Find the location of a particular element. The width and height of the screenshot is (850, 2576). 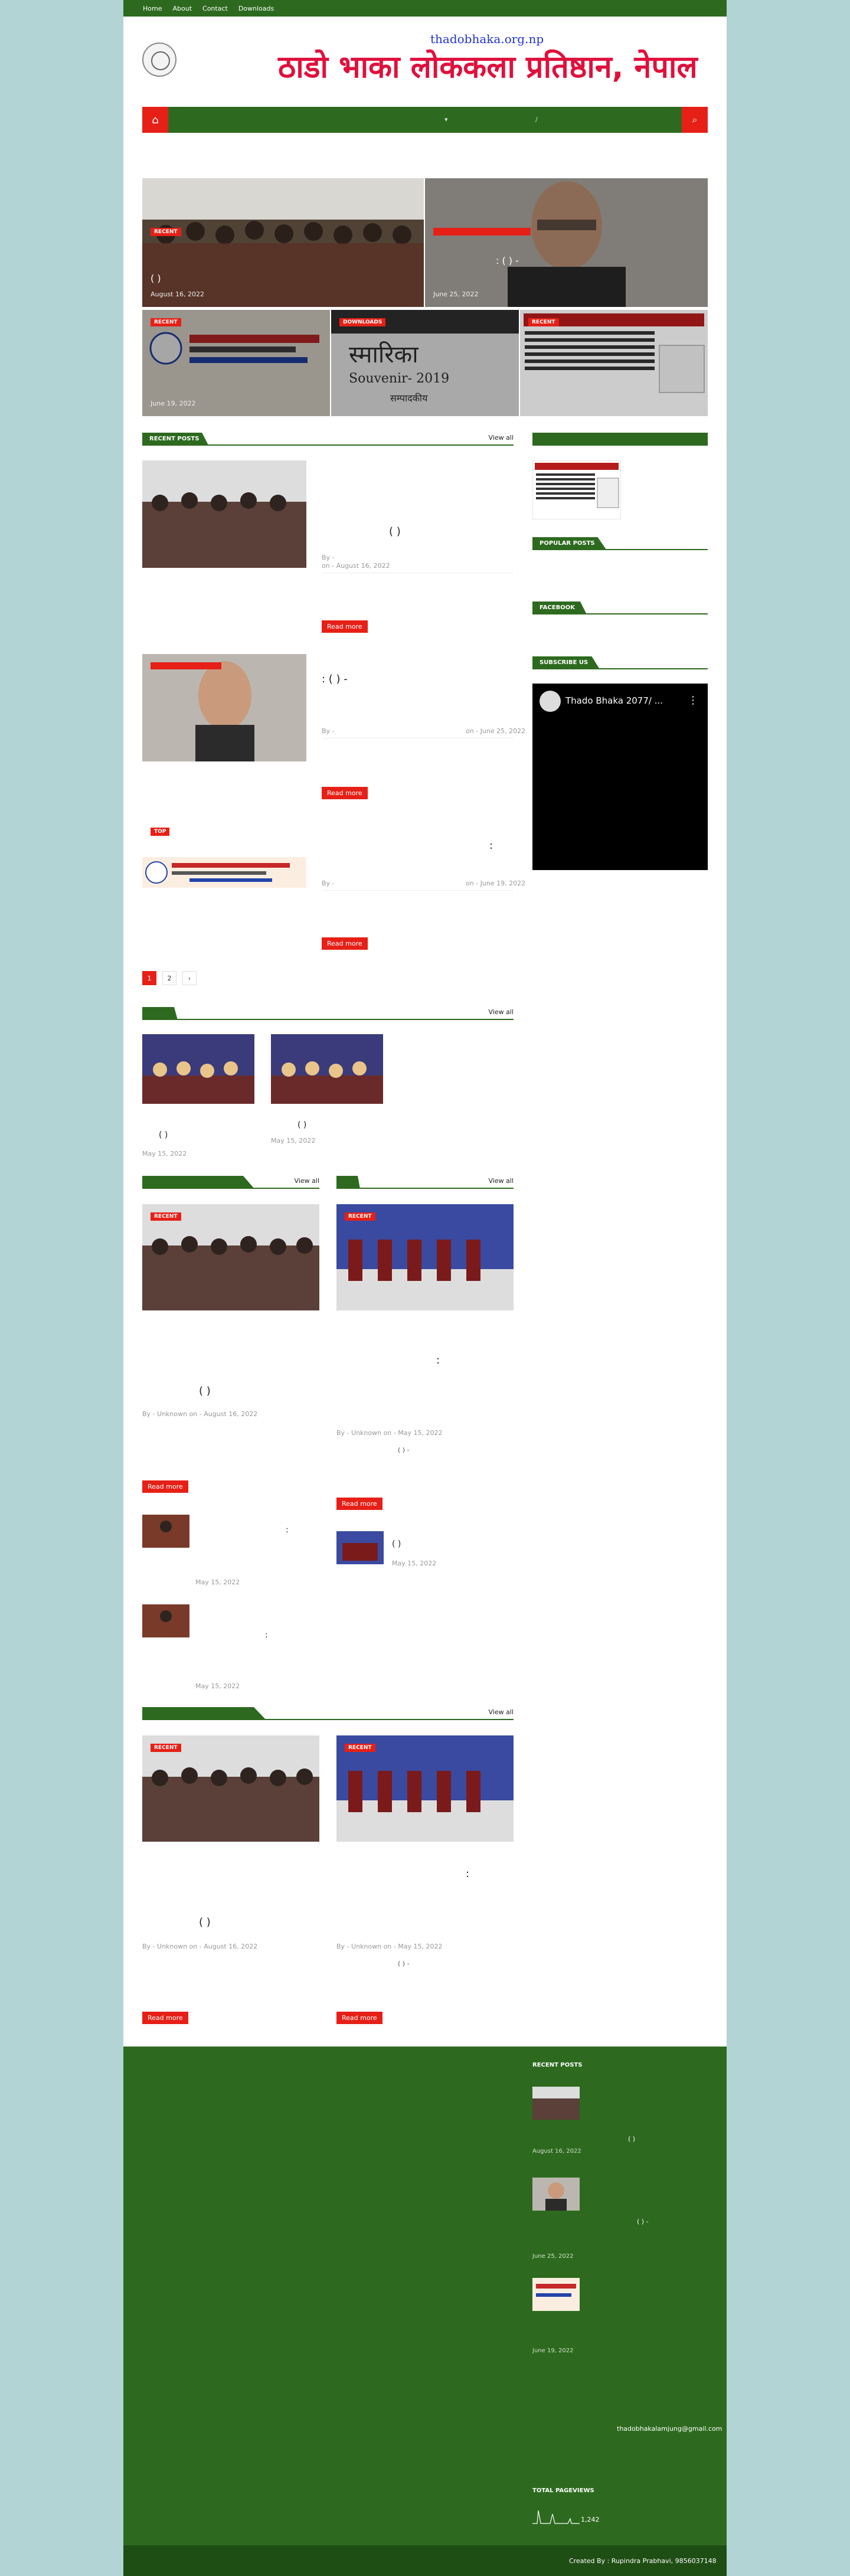

group-photo is located at coordinates (283, 242).